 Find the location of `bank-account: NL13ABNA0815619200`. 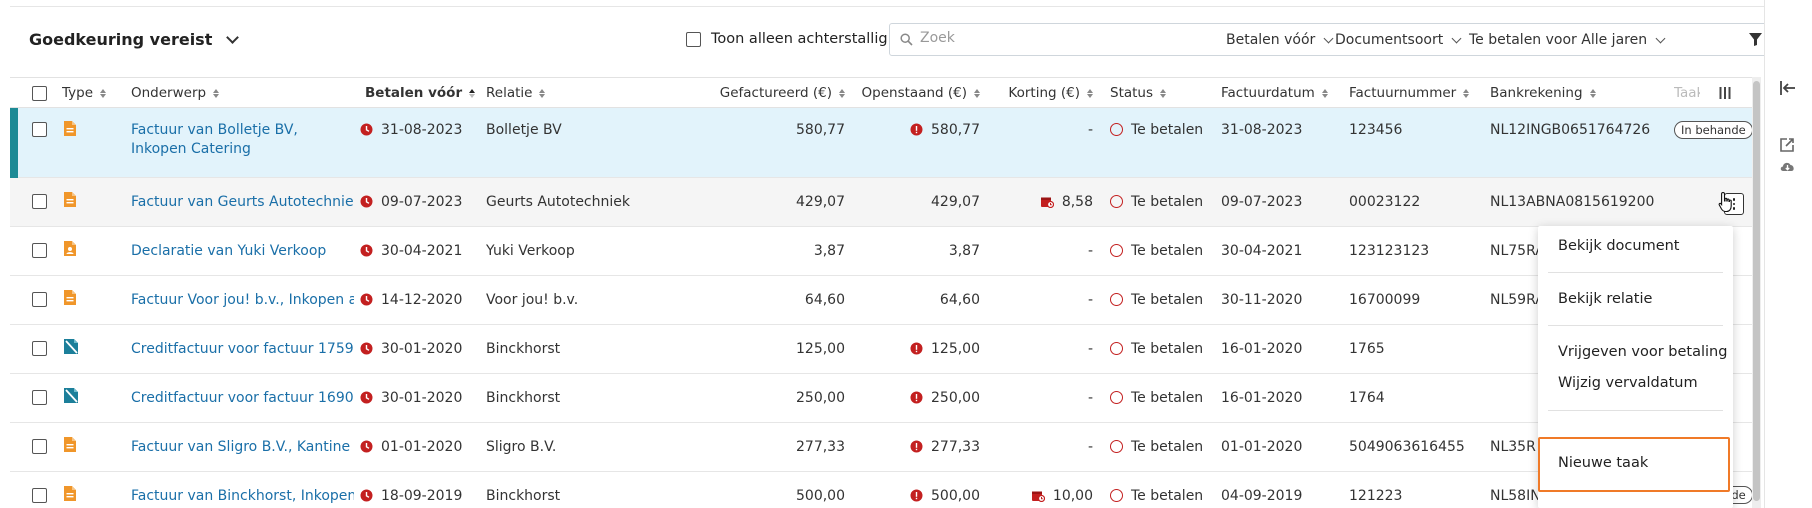

bank-account: NL13ABNA0815619200 is located at coordinates (1572, 202).